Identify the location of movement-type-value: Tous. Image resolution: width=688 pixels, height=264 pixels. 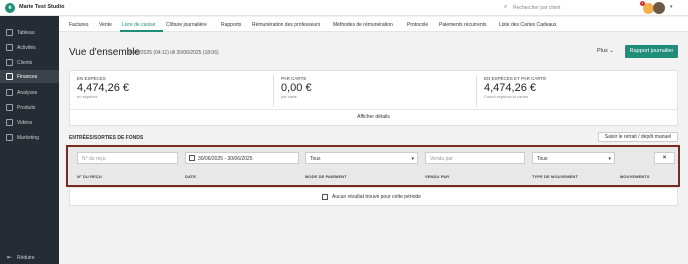
(542, 159).